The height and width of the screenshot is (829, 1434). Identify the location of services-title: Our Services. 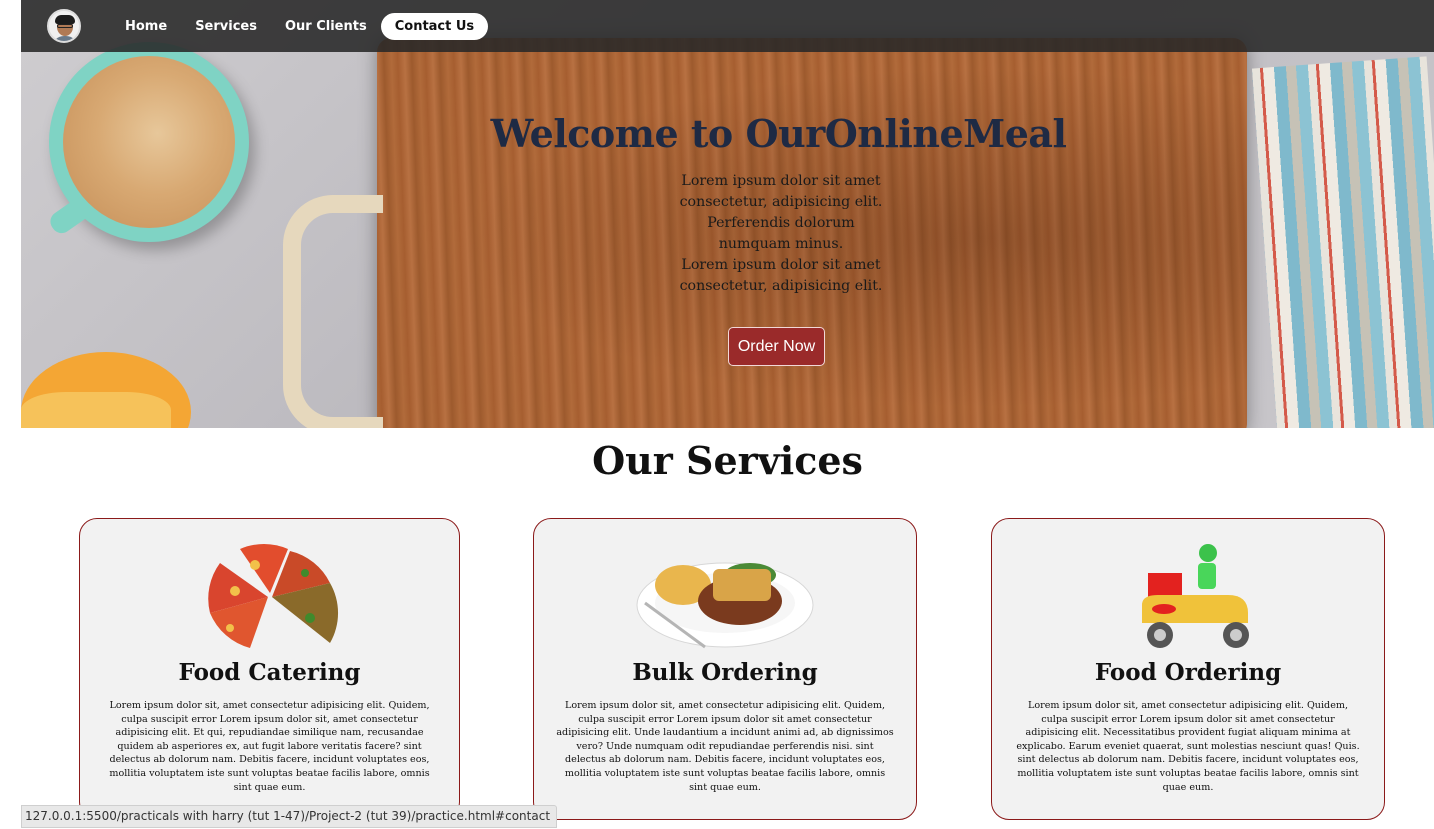
(727, 460).